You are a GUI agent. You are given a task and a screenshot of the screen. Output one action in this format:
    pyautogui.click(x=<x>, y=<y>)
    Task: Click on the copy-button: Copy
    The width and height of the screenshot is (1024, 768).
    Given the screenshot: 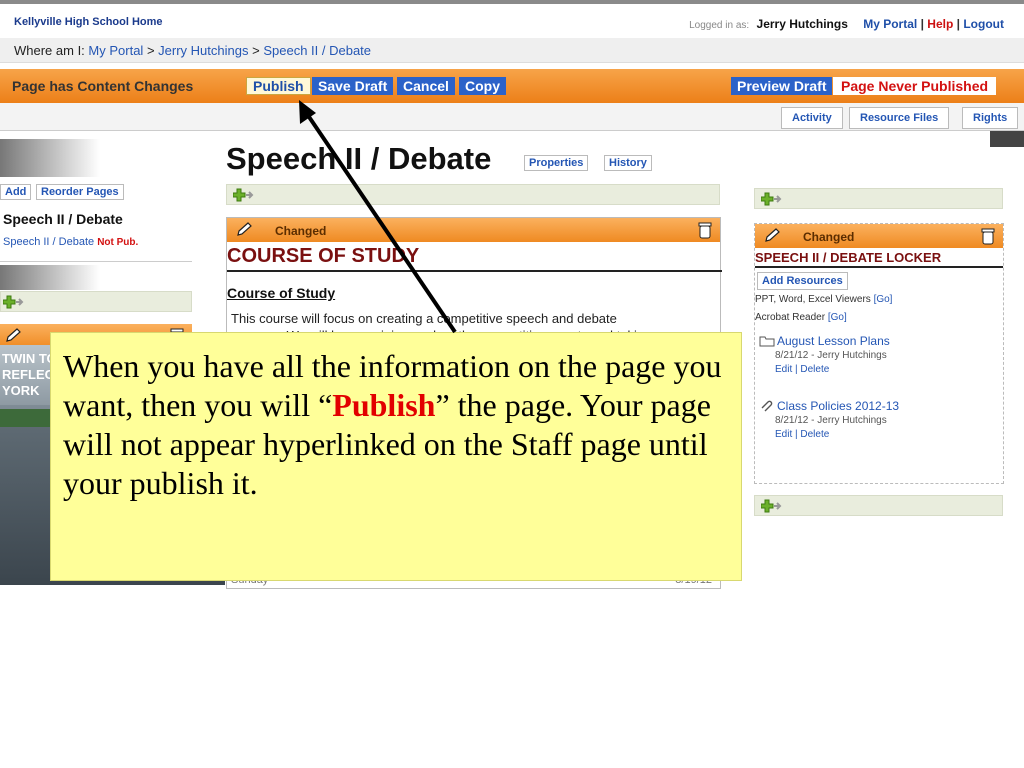 What is the action you would take?
    pyautogui.click(x=482, y=86)
    